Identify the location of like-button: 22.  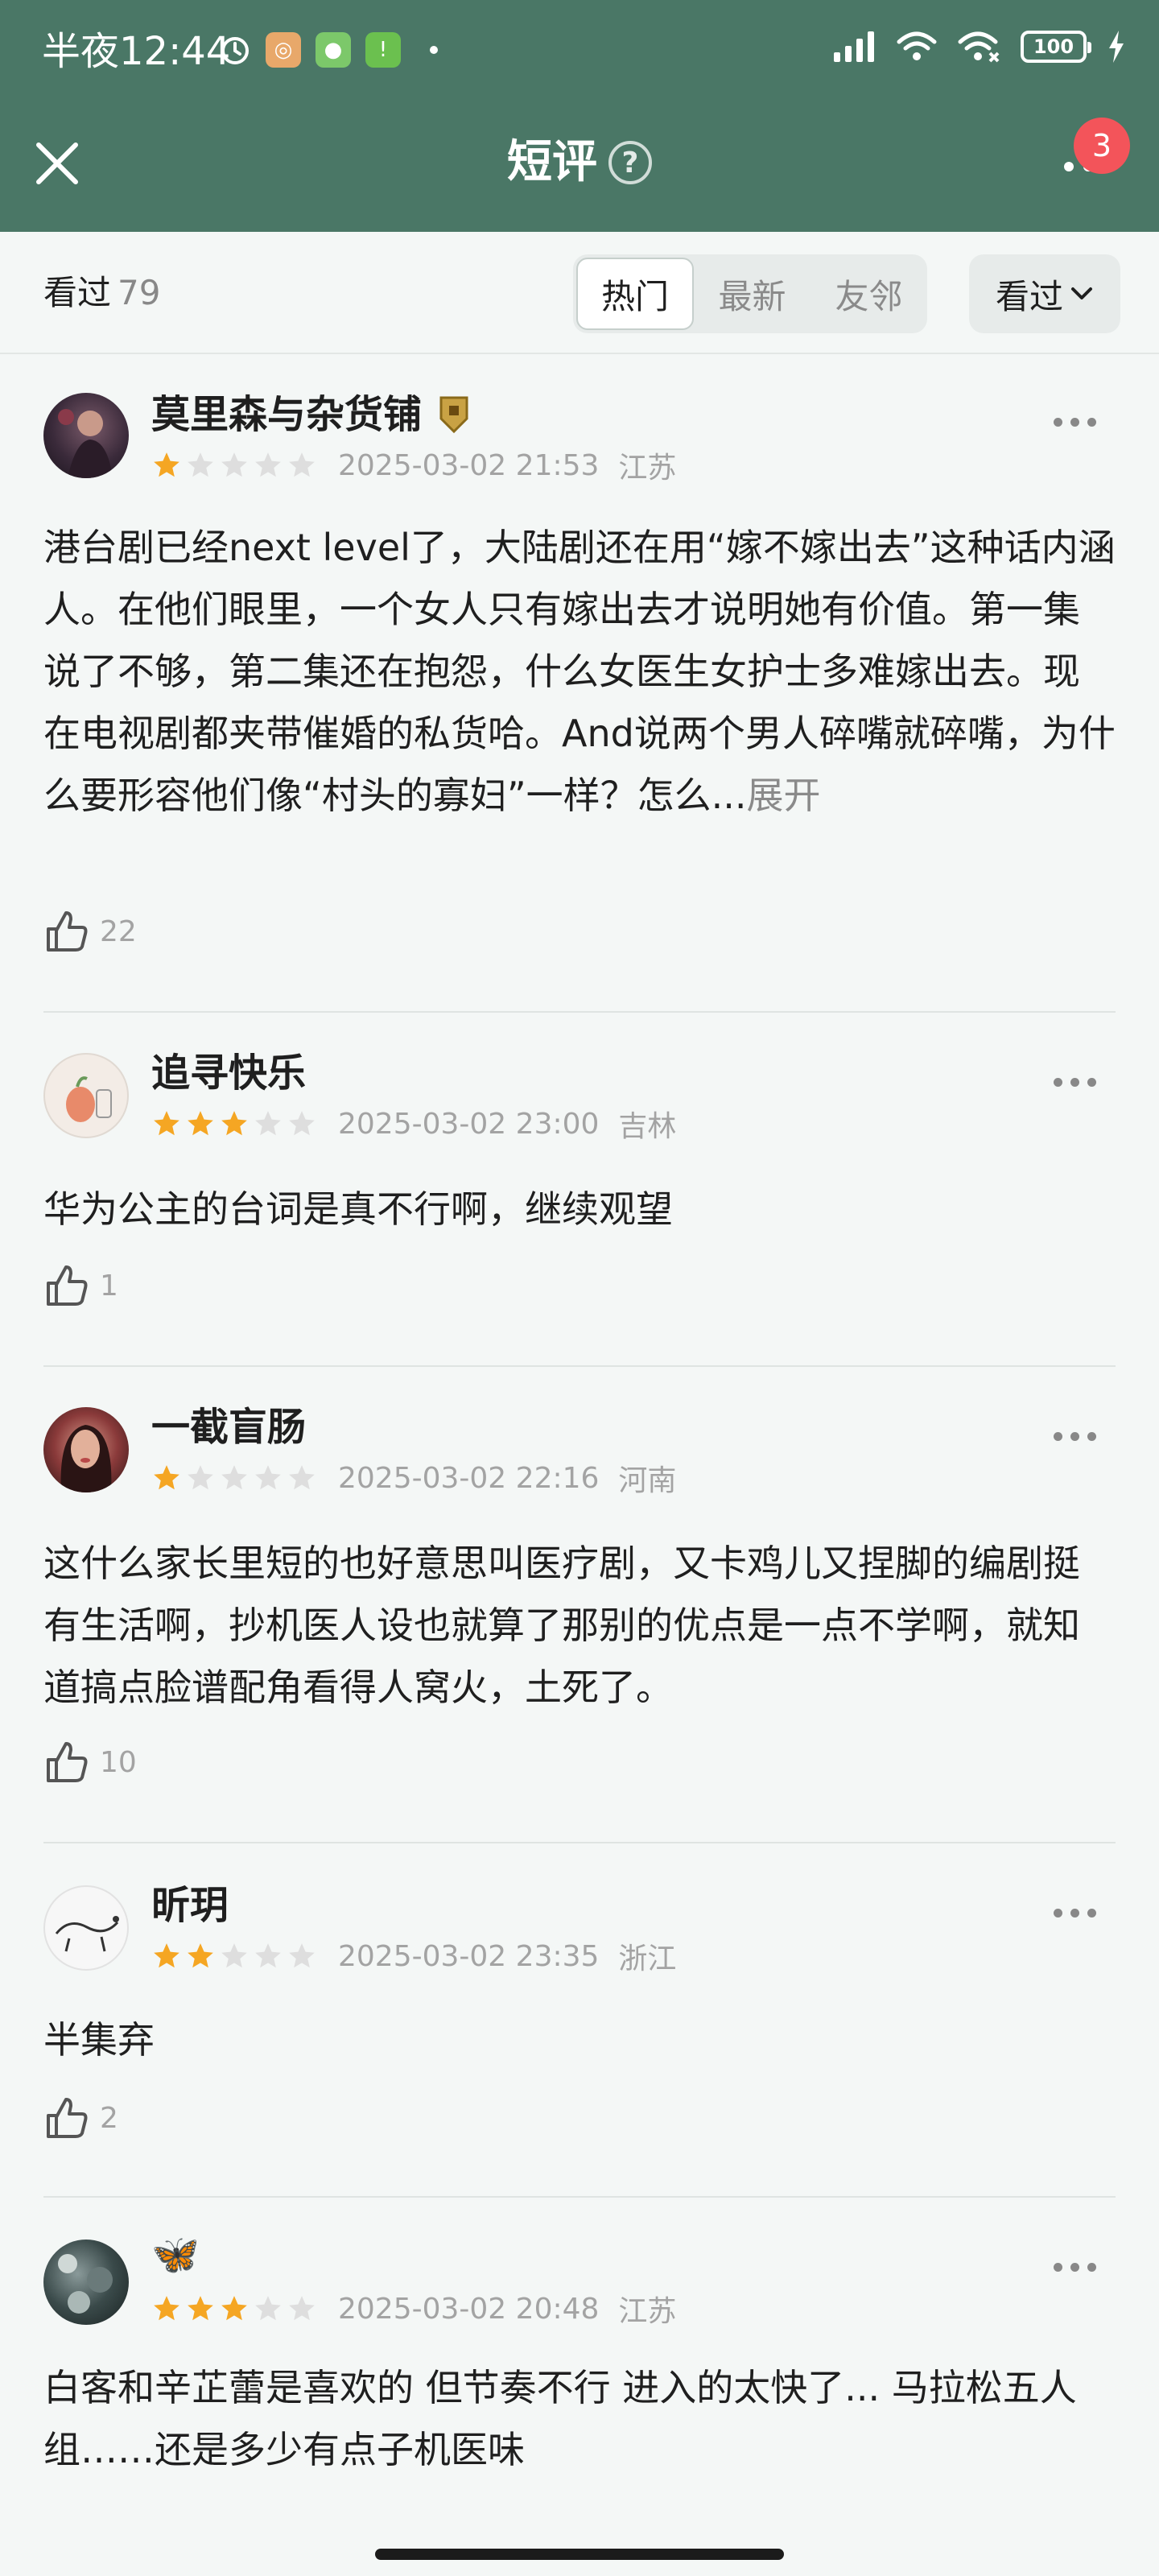
(90, 931).